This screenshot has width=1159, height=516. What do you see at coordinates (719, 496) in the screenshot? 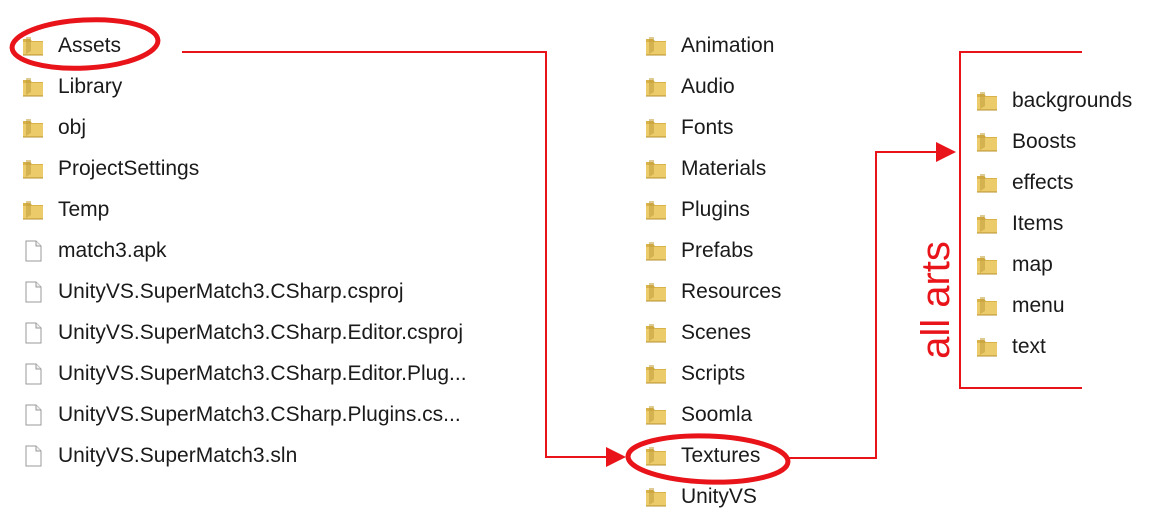
I see `item-label: UnityVS` at bounding box center [719, 496].